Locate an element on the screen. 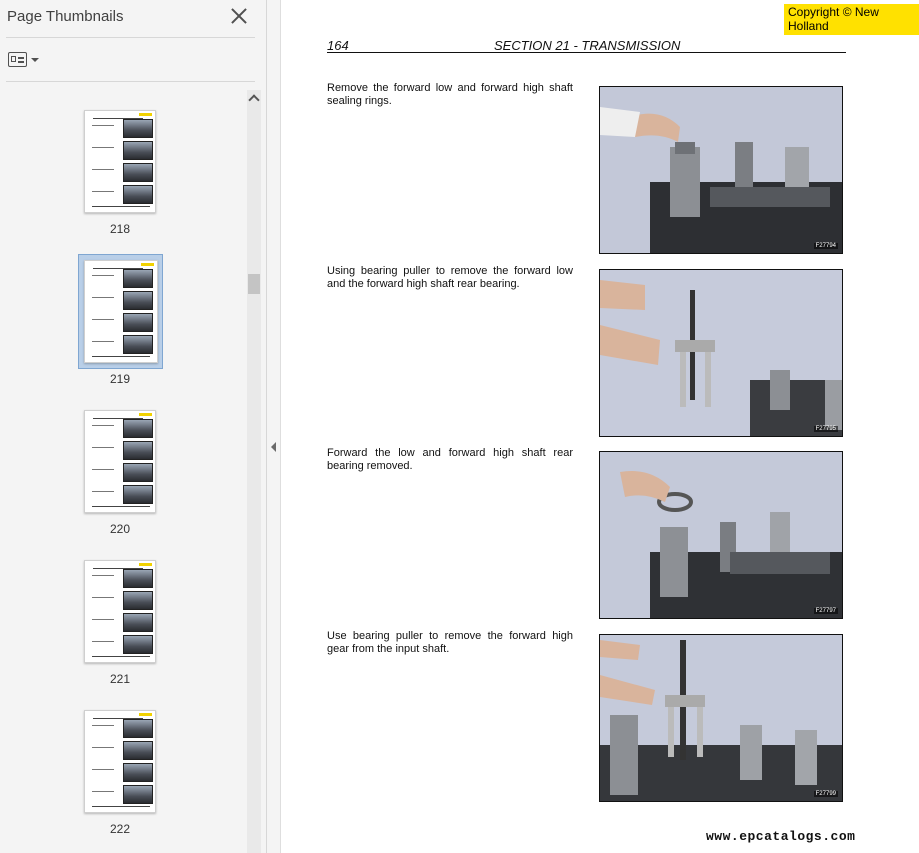 The width and height of the screenshot is (919, 853). thumbnail-label: 218 is located at coordinates (120, 229).